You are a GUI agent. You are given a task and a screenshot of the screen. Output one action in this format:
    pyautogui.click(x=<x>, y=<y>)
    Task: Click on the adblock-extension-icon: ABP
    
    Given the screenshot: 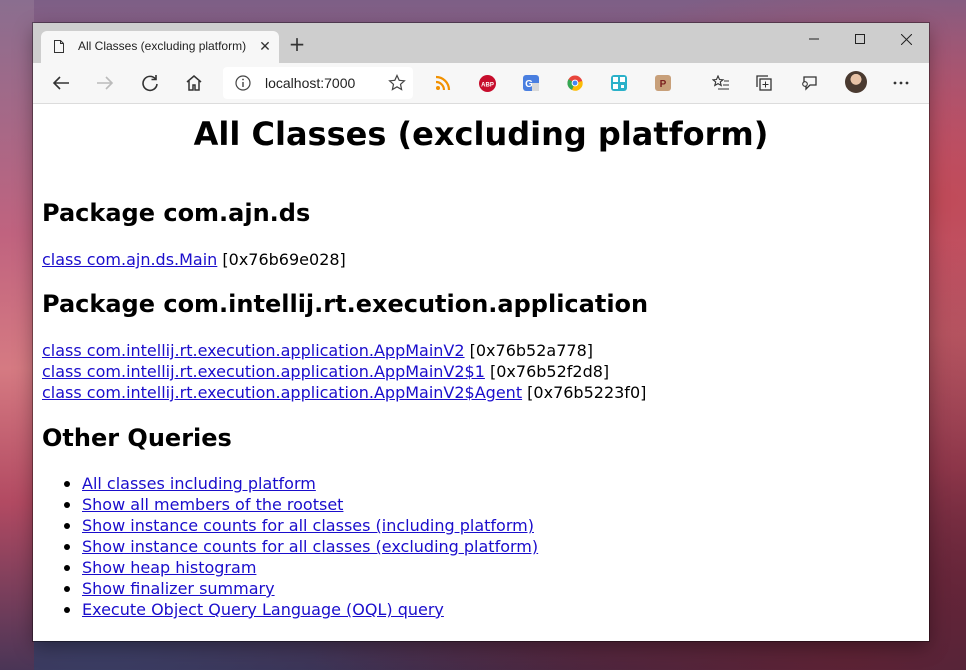 What is the action you would take?
    pyautogui.click(x=487, y=83)
    